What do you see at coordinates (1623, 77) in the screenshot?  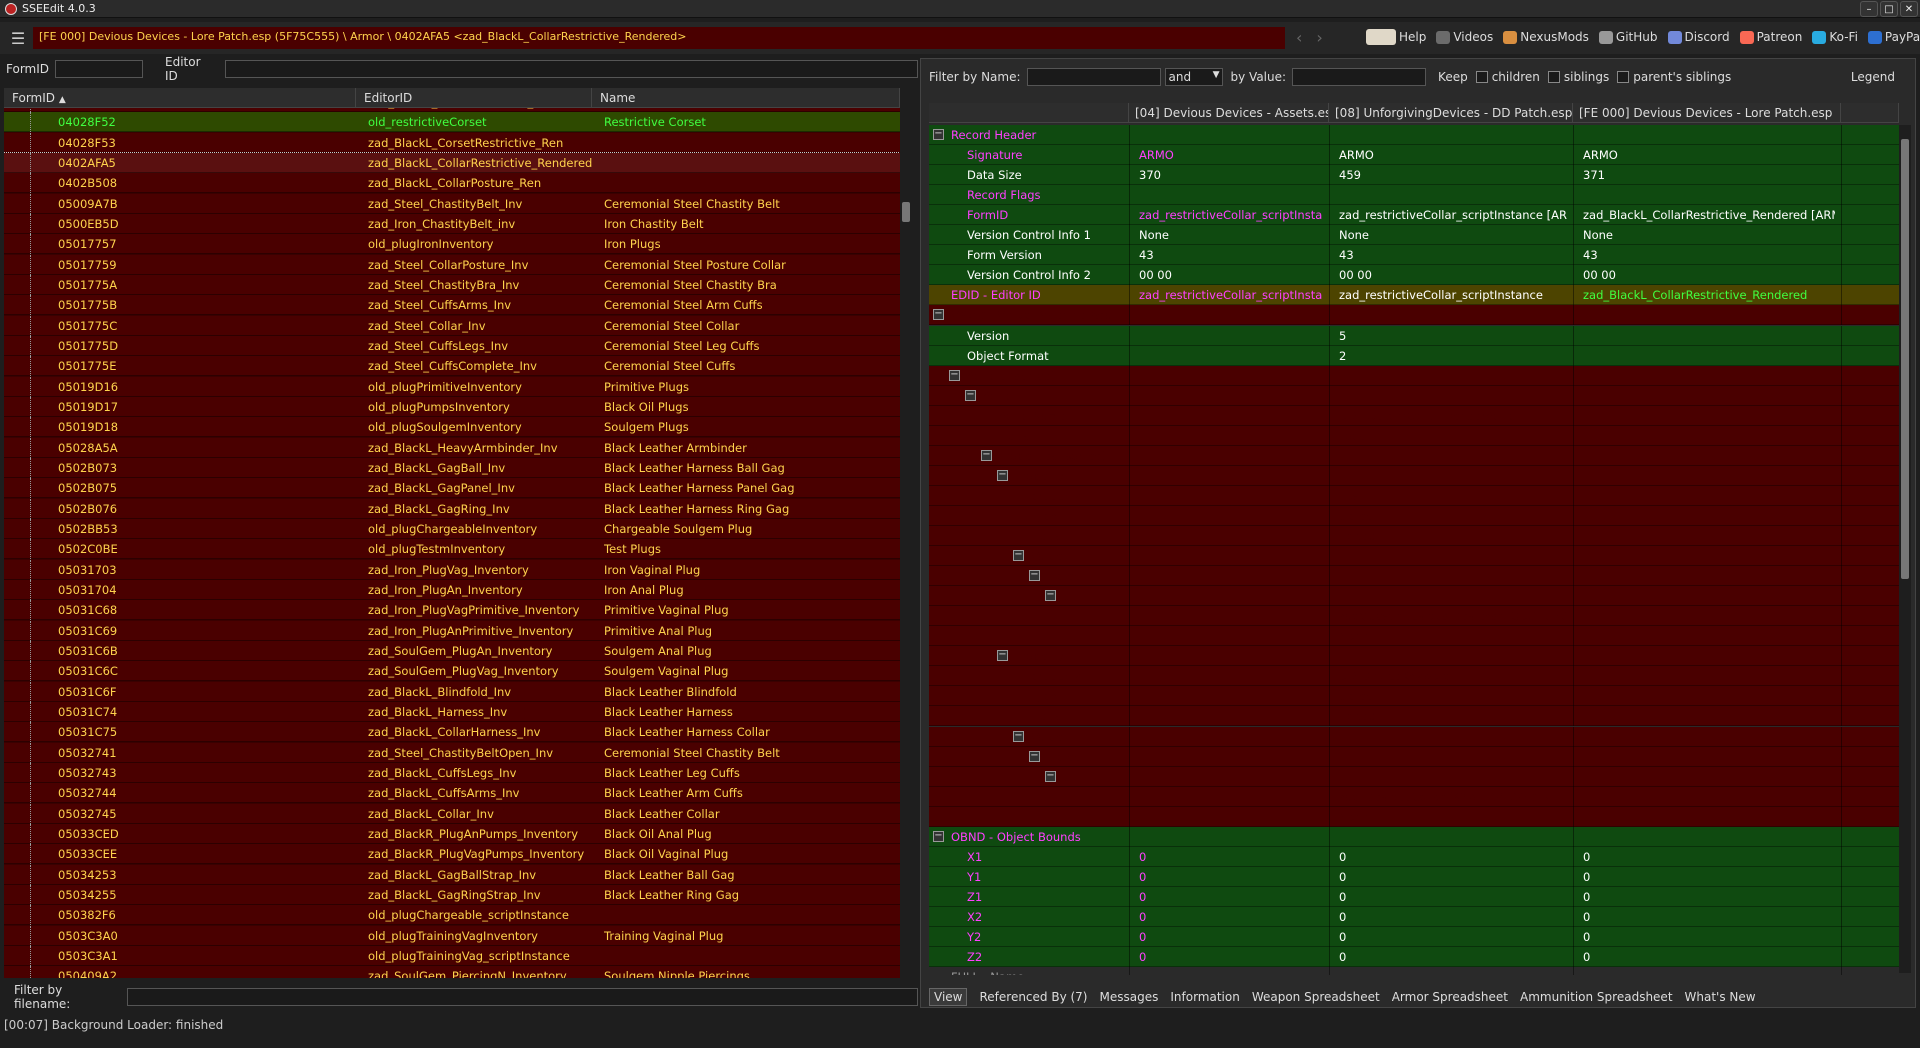 I see `parent-siblings-checkbox` at bounding box center [1623, 77].